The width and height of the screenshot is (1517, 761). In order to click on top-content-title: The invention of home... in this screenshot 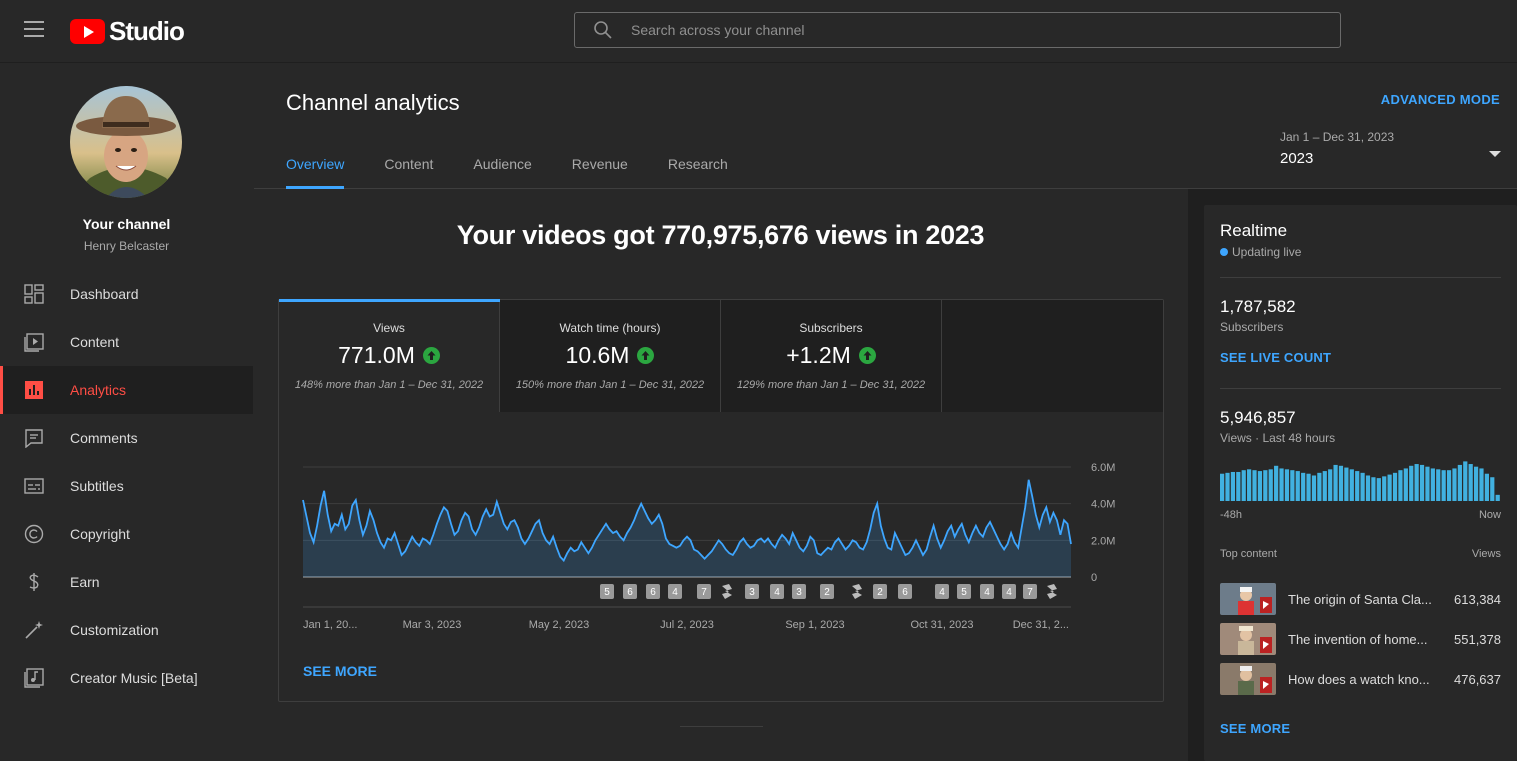, I will do `click(1358, 639)`.